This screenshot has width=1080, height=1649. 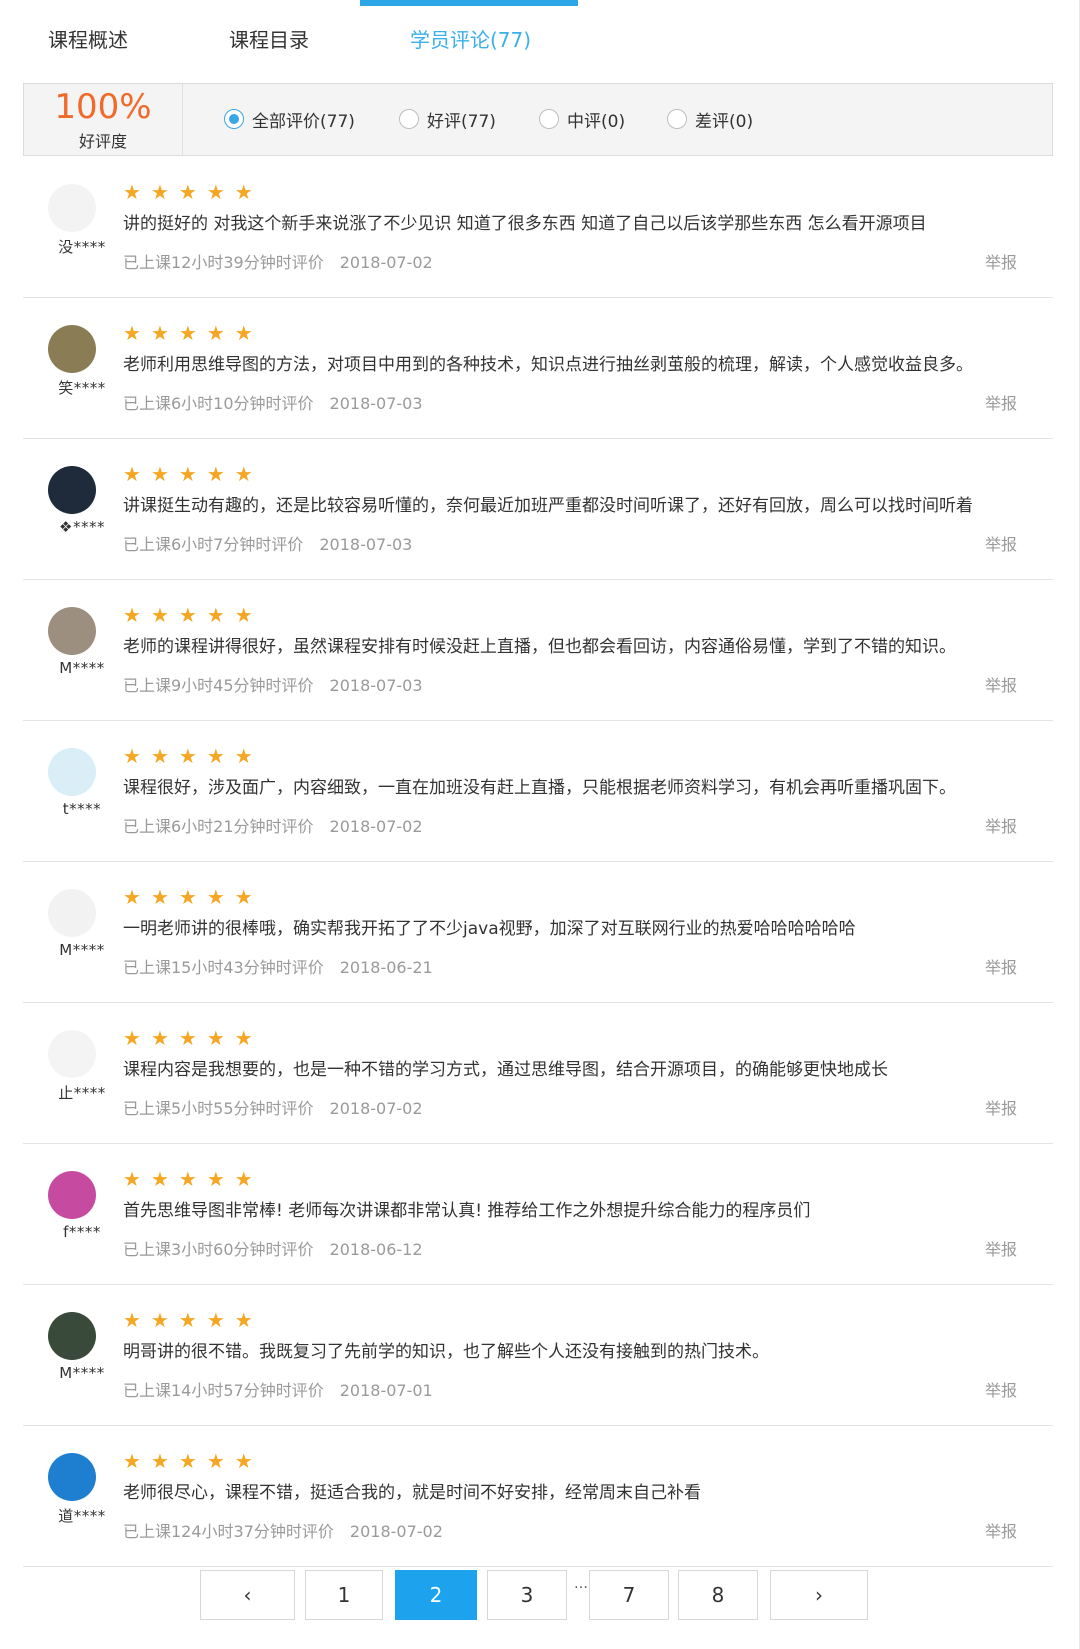 I want to click on next-page-button: ›, so click(x=819, y=1595).